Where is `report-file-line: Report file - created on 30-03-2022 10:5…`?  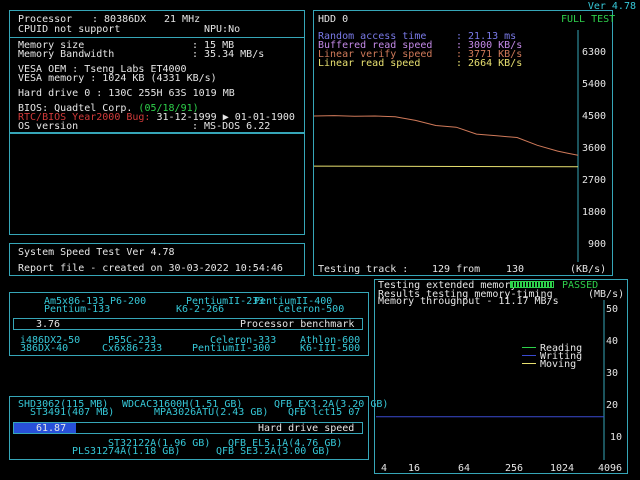 report-file-line: Report file - created on 30-03-2022 10:5… is located at coordinates (150, 268).